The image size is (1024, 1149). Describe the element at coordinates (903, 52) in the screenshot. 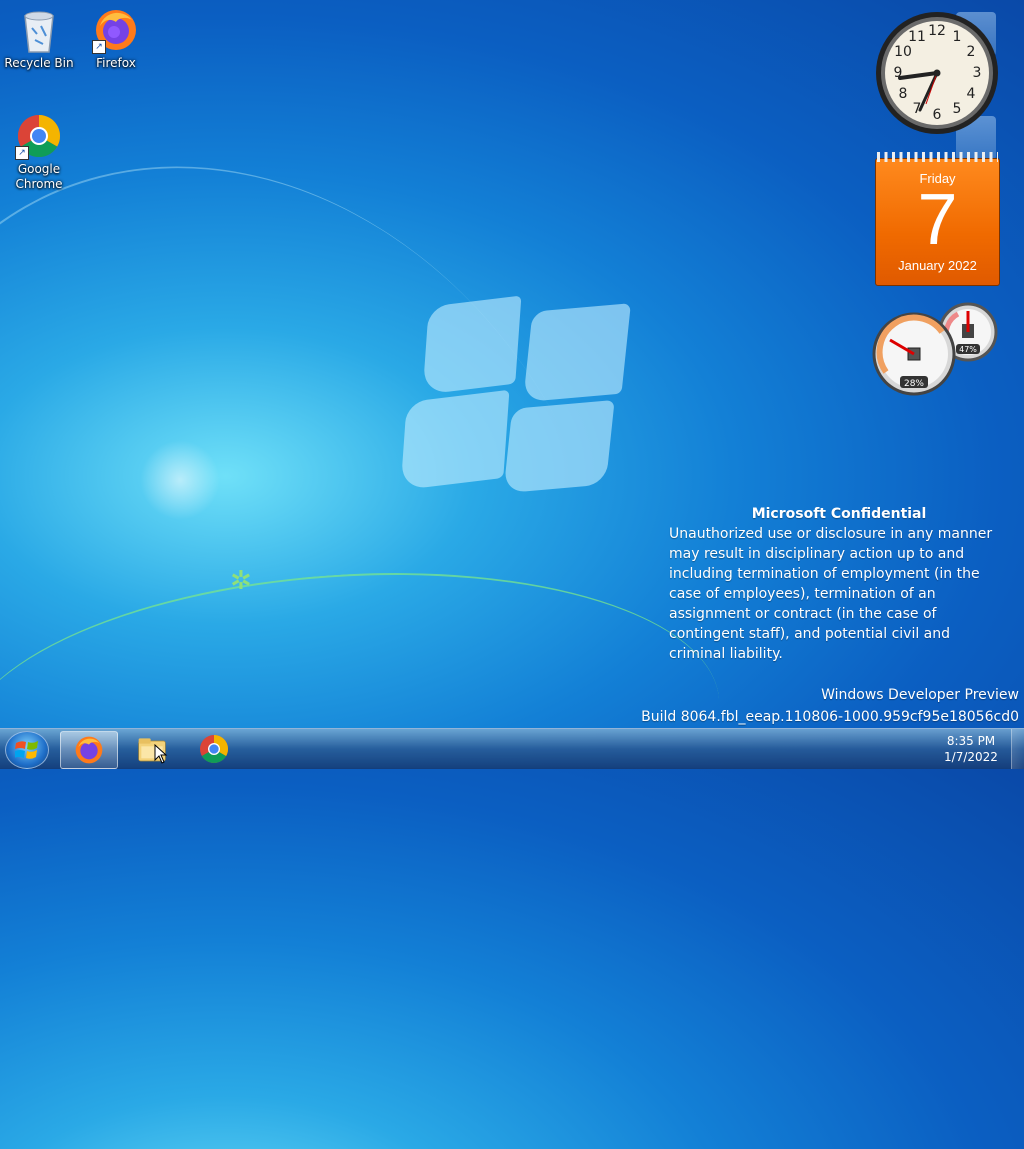

I see `svg-text: 10` at that location.